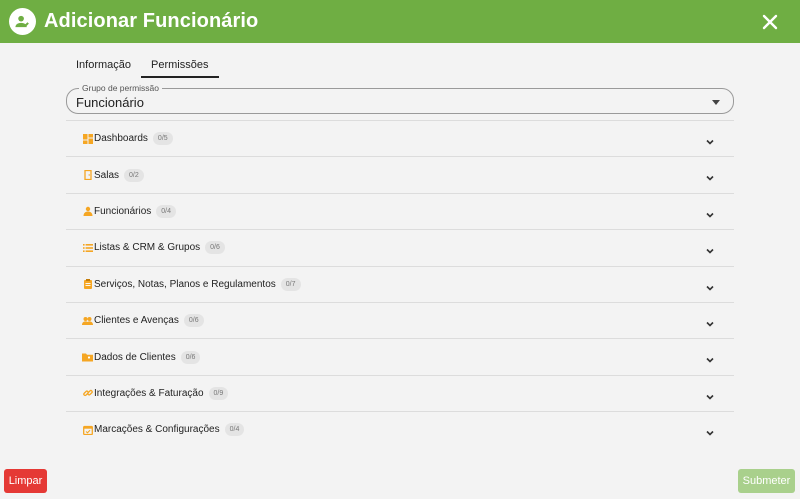  What do you see at coordinates (766, 481) in the screenshot?
I see `submit-button: Submeter` at bounding box center [766, 481].